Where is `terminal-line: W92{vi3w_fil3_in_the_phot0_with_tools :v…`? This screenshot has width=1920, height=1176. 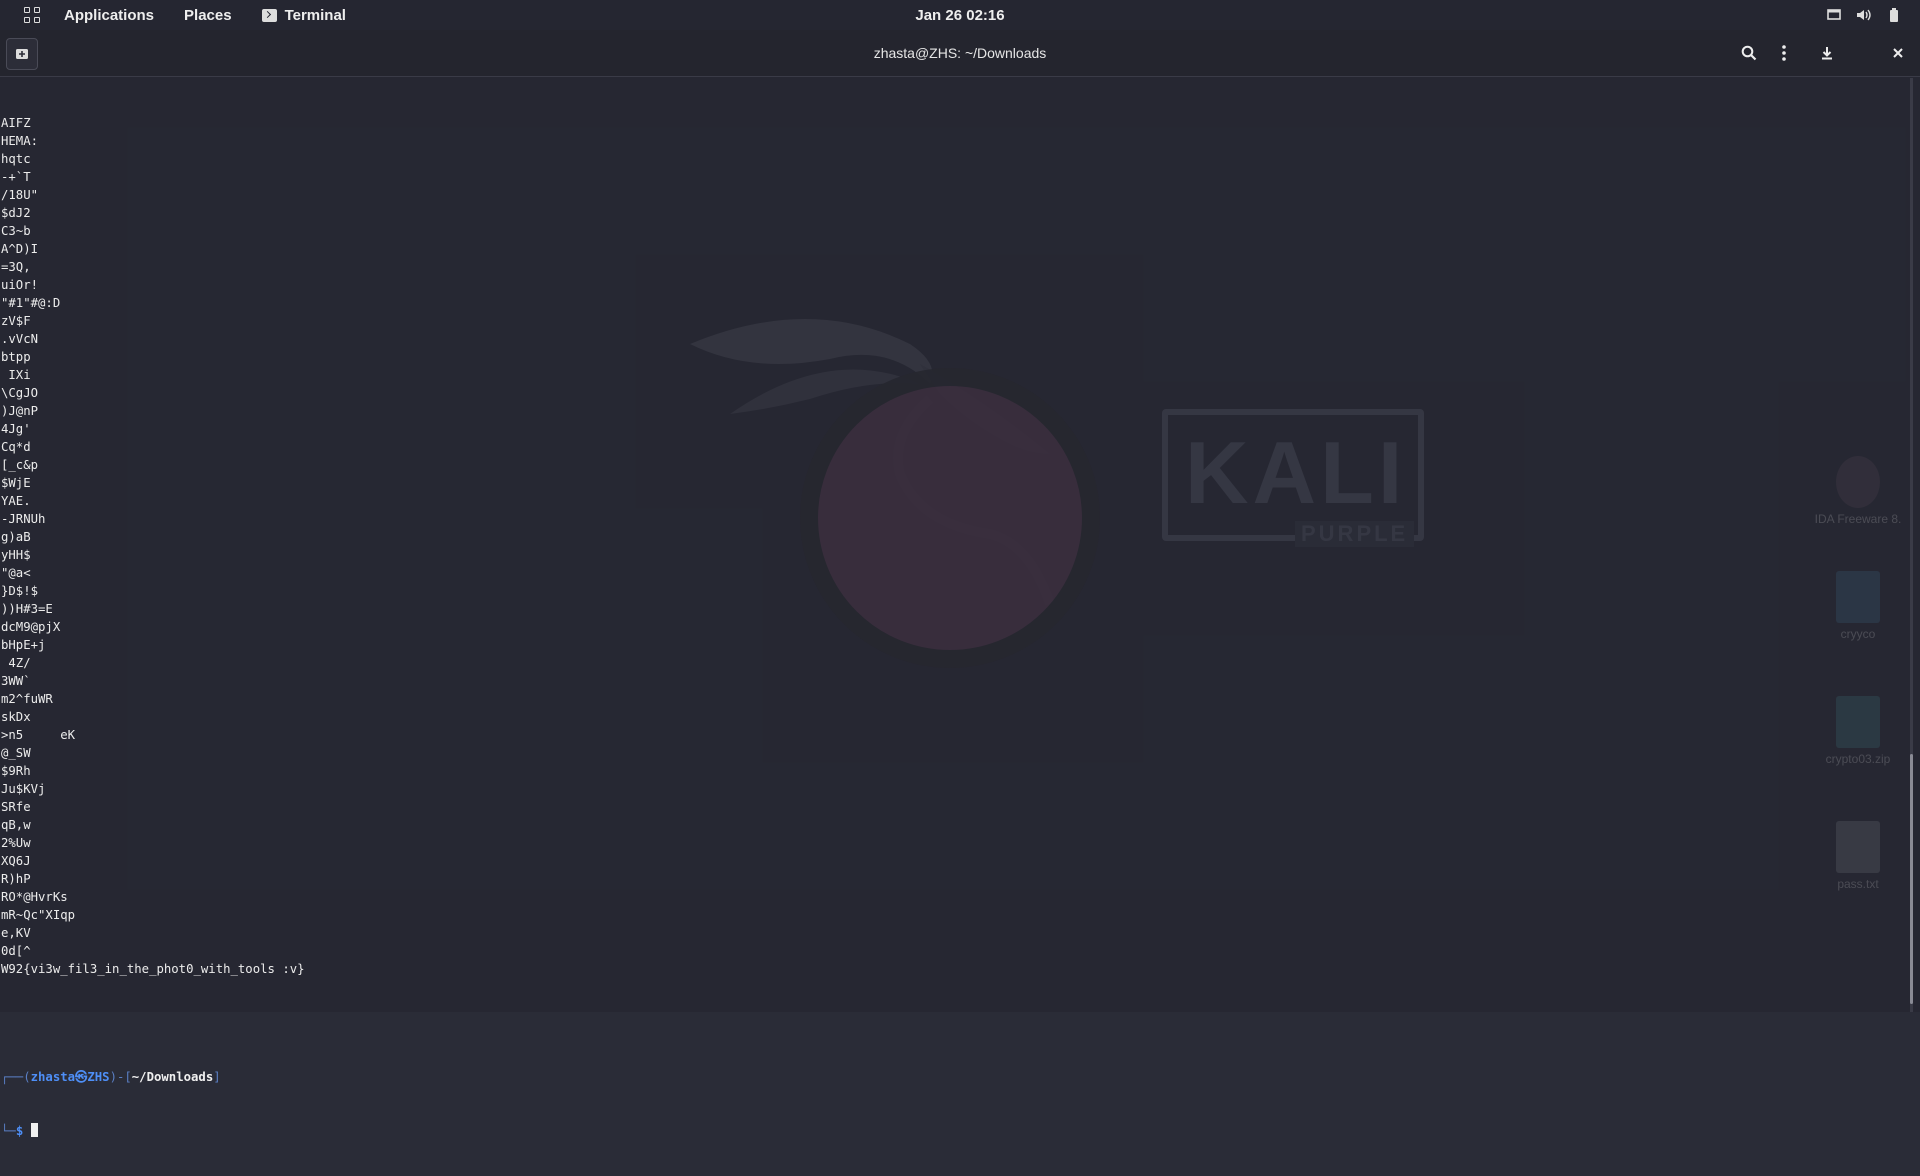 terminal-line: W92{vi3w_fil3_in_the_phot0_with_tools :v… is located at coordinates (153, 969).